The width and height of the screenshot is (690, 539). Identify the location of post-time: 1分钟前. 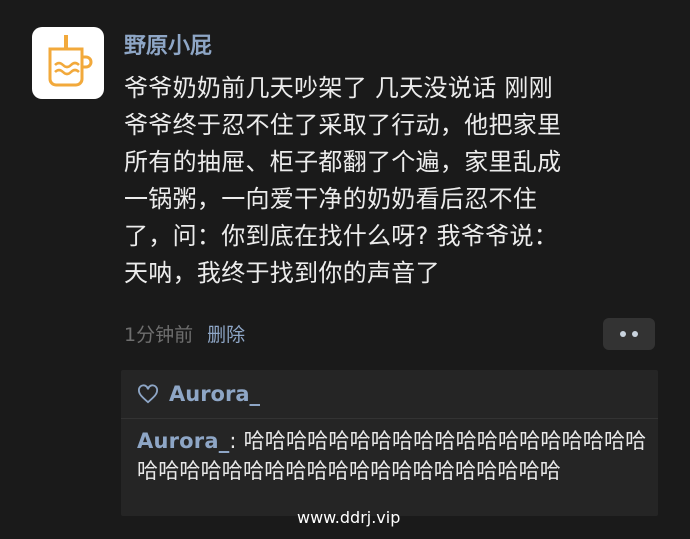
(159, 335).